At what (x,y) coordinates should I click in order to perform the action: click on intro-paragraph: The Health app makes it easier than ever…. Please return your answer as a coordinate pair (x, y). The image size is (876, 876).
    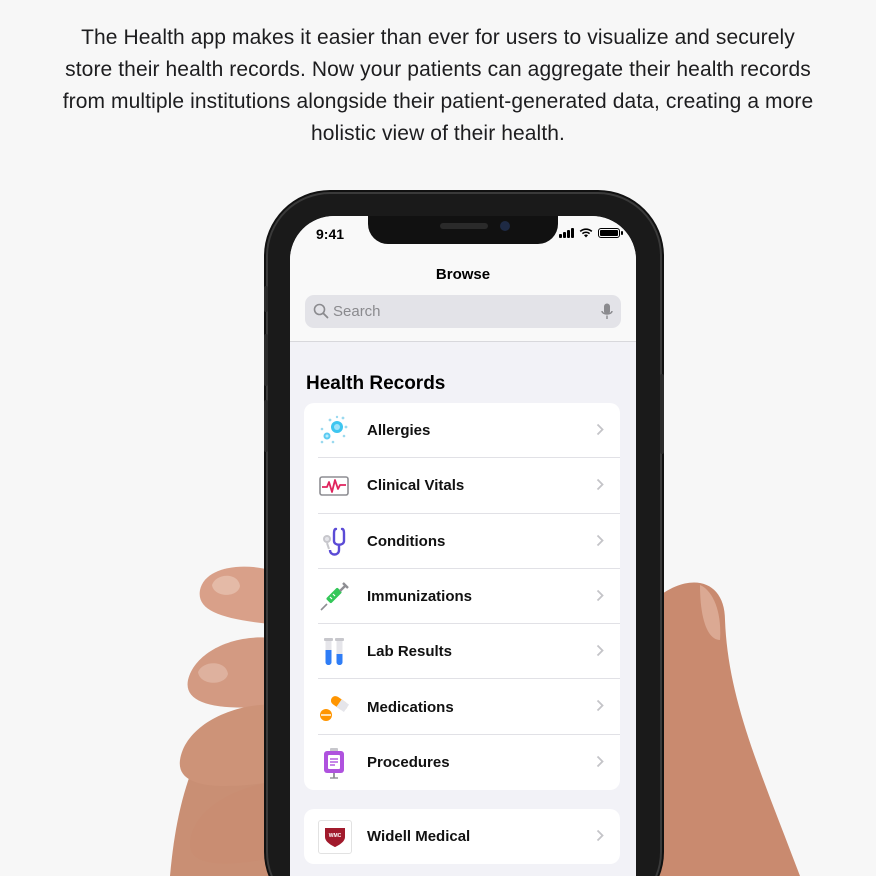
    Looking at the image, I should click on (438, 85).